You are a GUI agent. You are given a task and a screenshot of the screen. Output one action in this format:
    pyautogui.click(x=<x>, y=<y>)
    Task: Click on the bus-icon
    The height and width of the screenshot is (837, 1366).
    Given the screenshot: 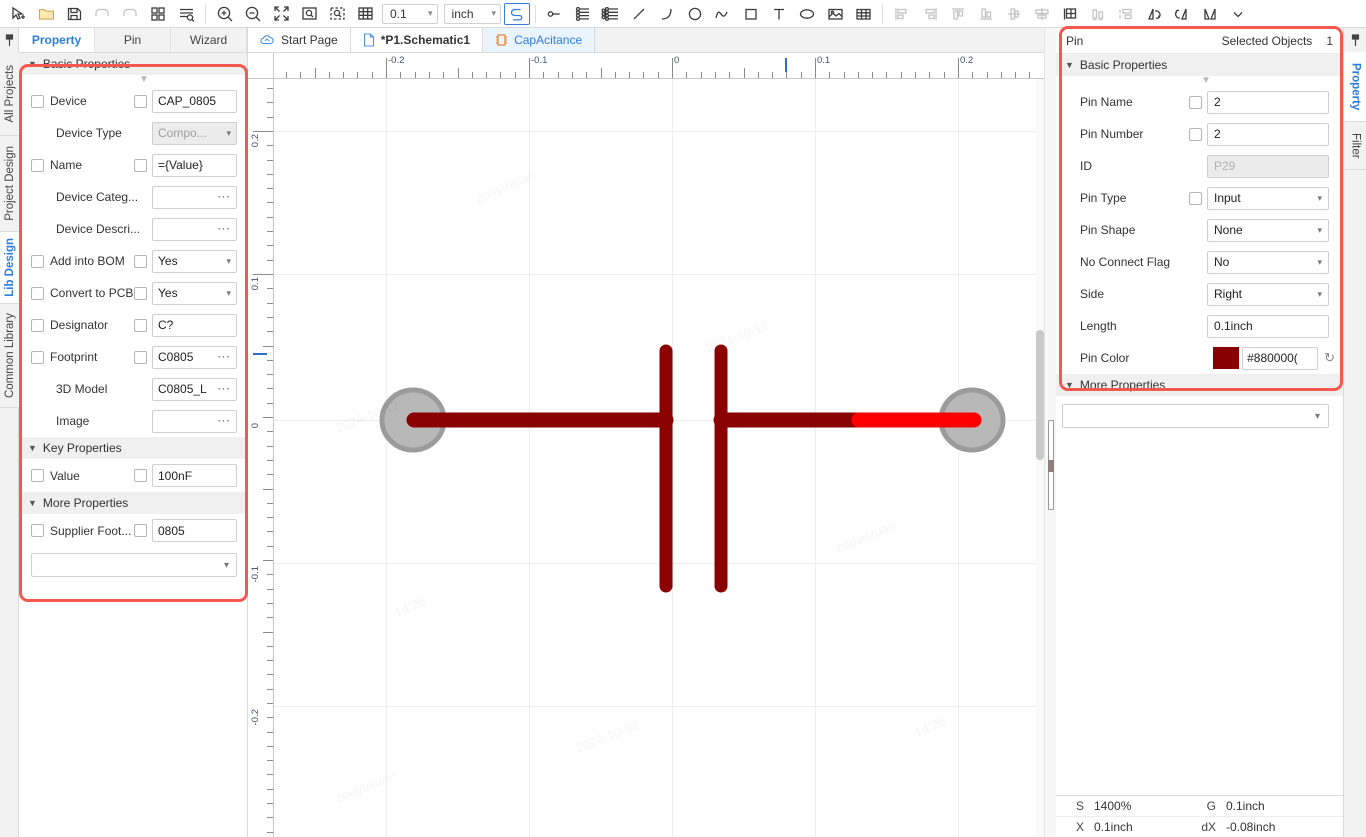 What is the action you would take?
    pyautogui.click(x=583, y=14)
    